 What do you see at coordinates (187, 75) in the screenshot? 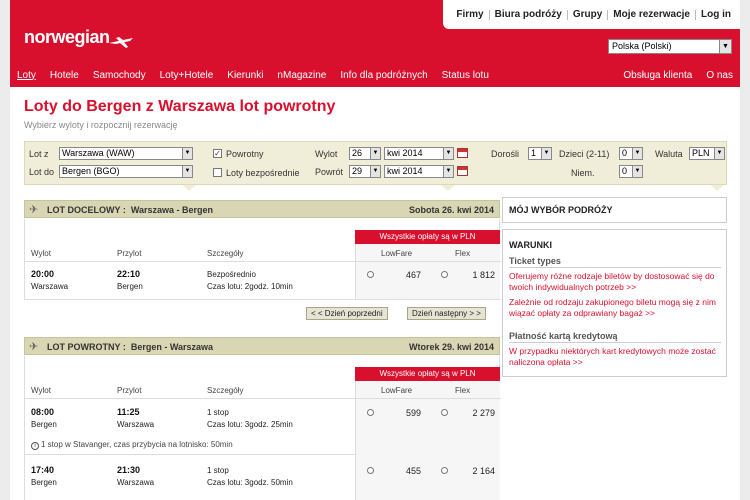
I see `nav-flights-hotels: Loty+Hotele` at bounding box center [187, 75].